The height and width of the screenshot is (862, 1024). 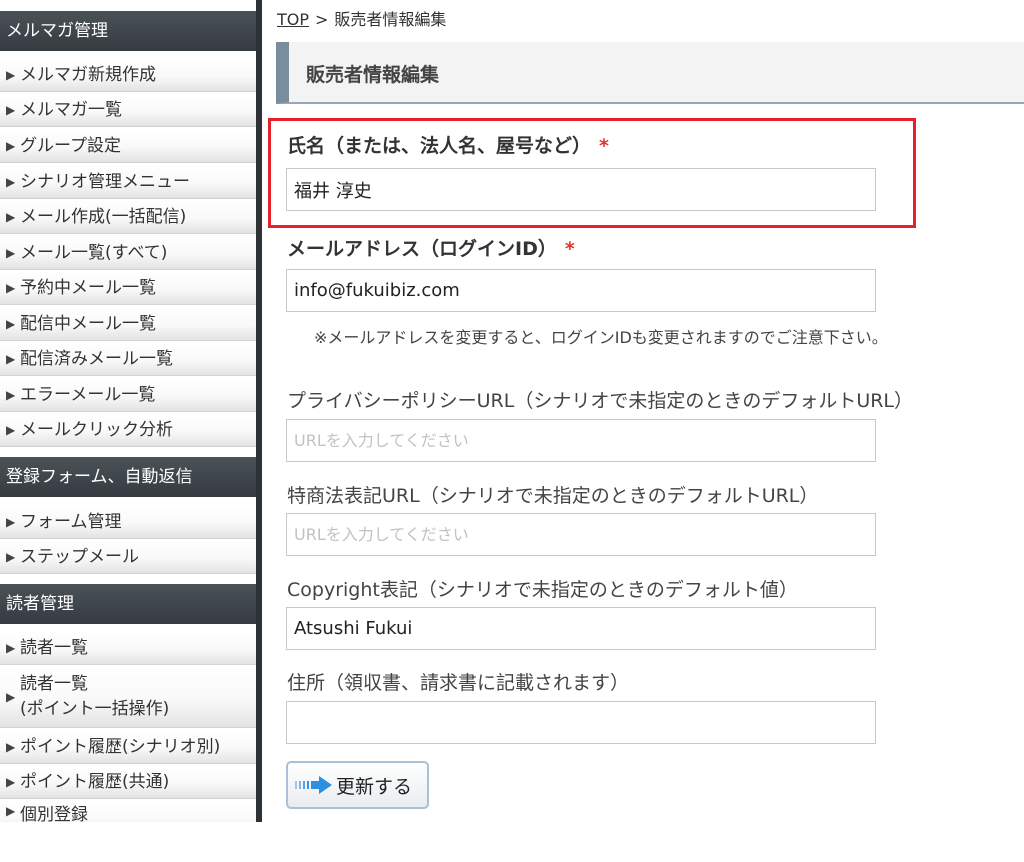 I want to click on name-label-text: 氏名（または、法人名、屋号など）, so click(x=439, y=146).